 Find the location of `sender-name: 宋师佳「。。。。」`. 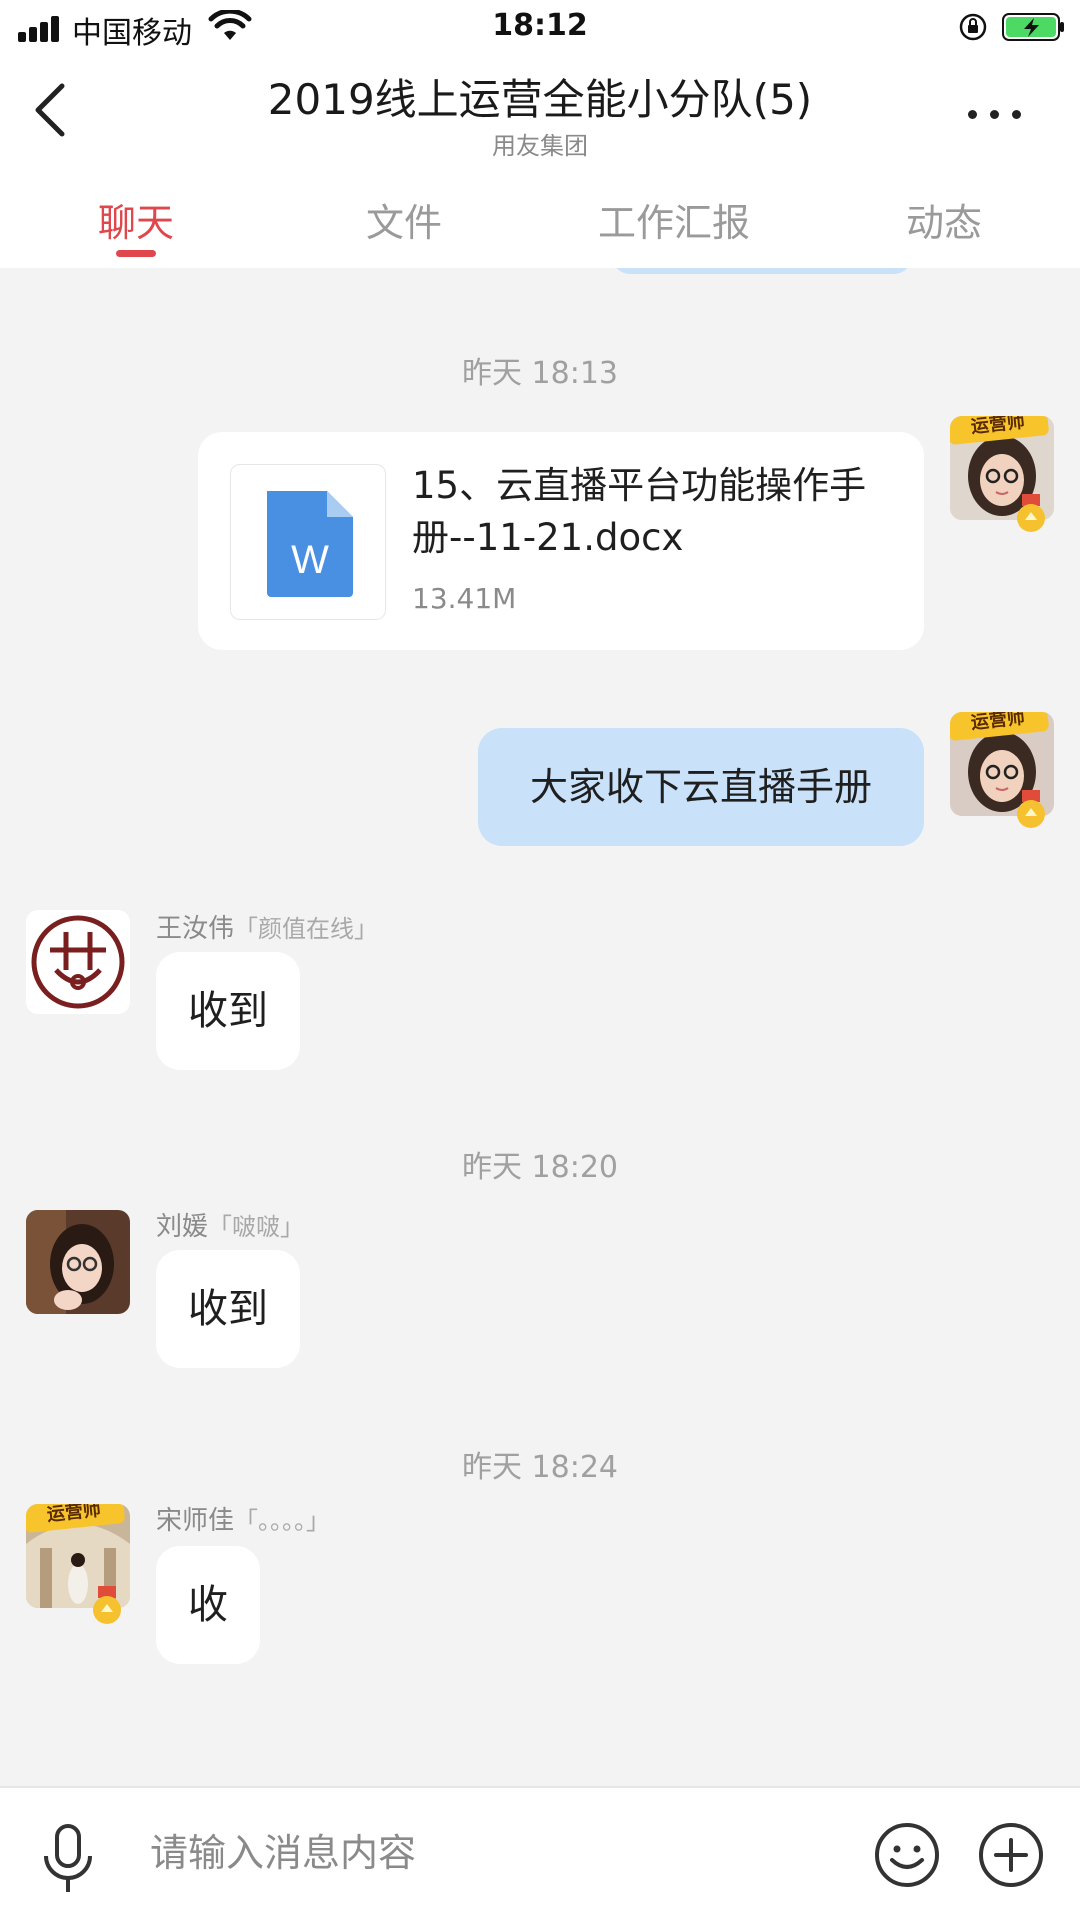

sender-name: 宋师佳「。。。。」 is located at coordinates (243, 1518).